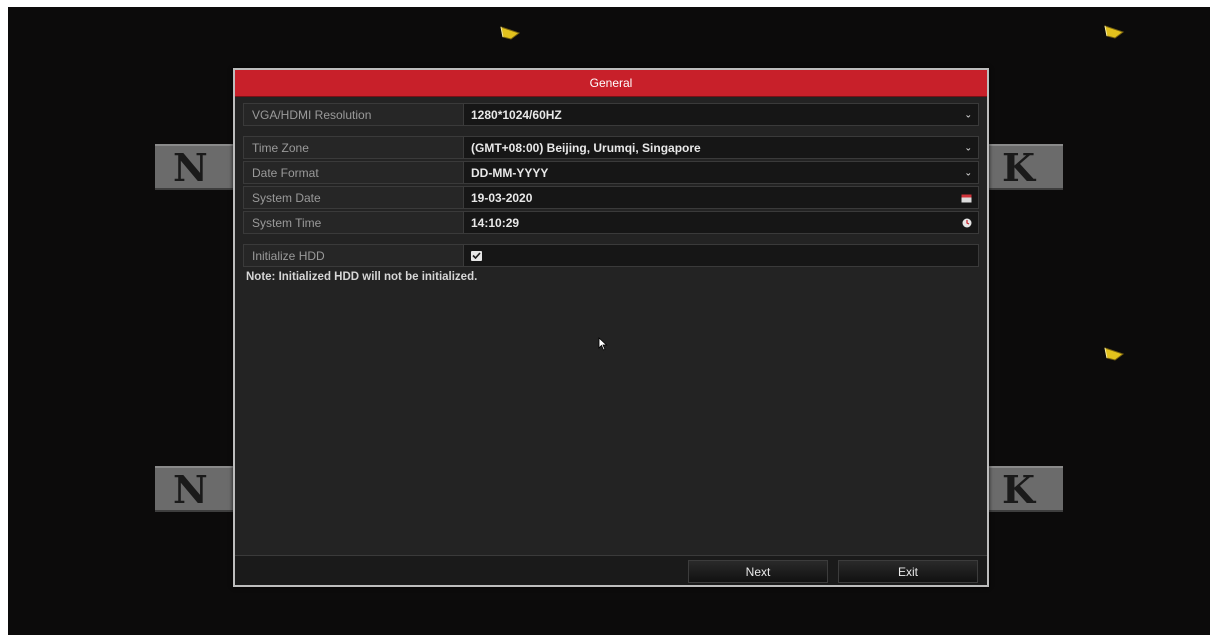 The height and width of the screenshot is (644, 1212). Describe the element at coordinates (721, 114) in the screenshot. I see `resolution-dropdown: 1280*1024/60HZ ⌄` at that location.